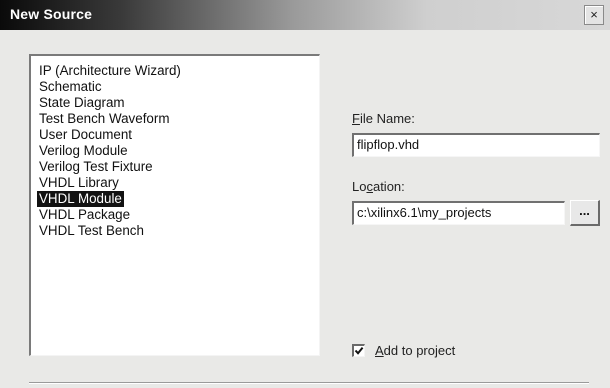  What do you see at coordinates (79, 183) in the screenshot?
I see `source-type-item: VHDL Library` at bounding box center [79, 183].